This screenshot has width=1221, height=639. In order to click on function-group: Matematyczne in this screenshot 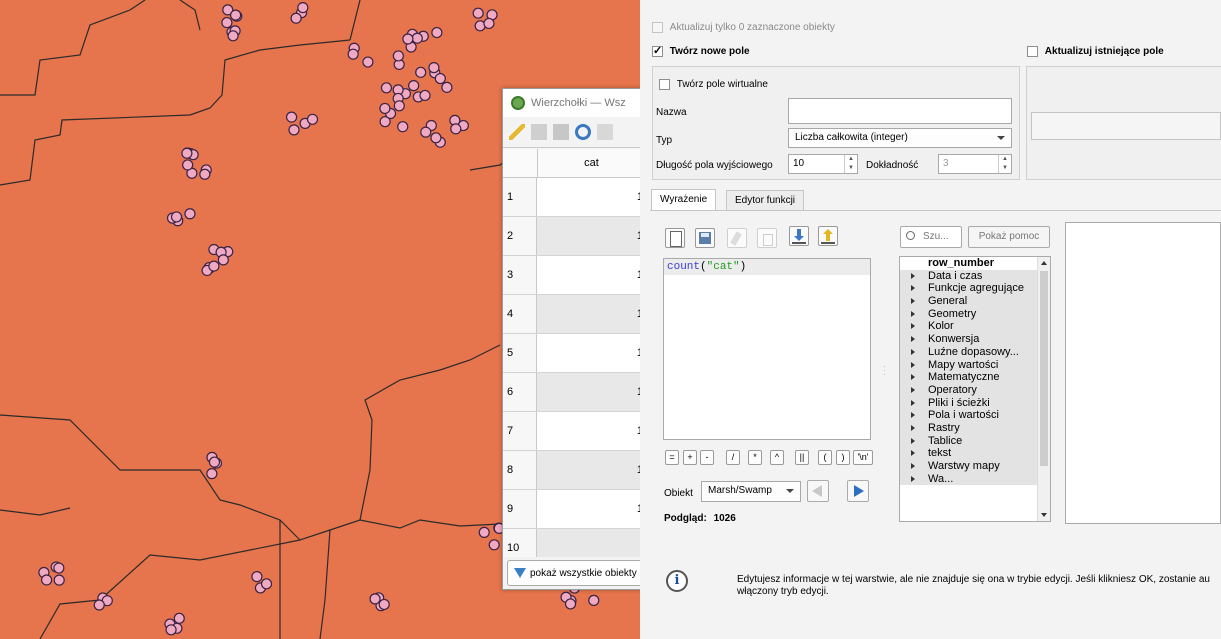, I will do `click(975, 377)`.